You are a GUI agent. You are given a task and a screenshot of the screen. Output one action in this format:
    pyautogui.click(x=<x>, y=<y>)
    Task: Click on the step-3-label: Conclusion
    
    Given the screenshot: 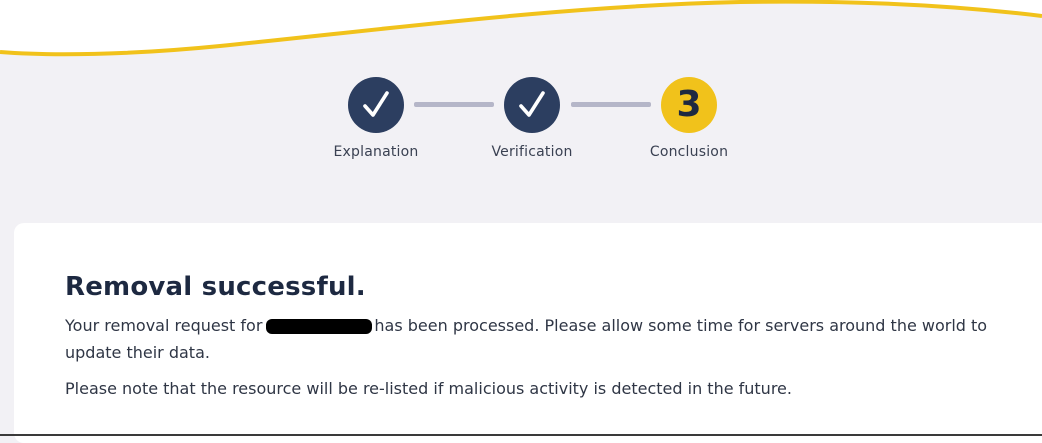 What is the action you would take?
    pyautogui.click(x=689, y=152)
    